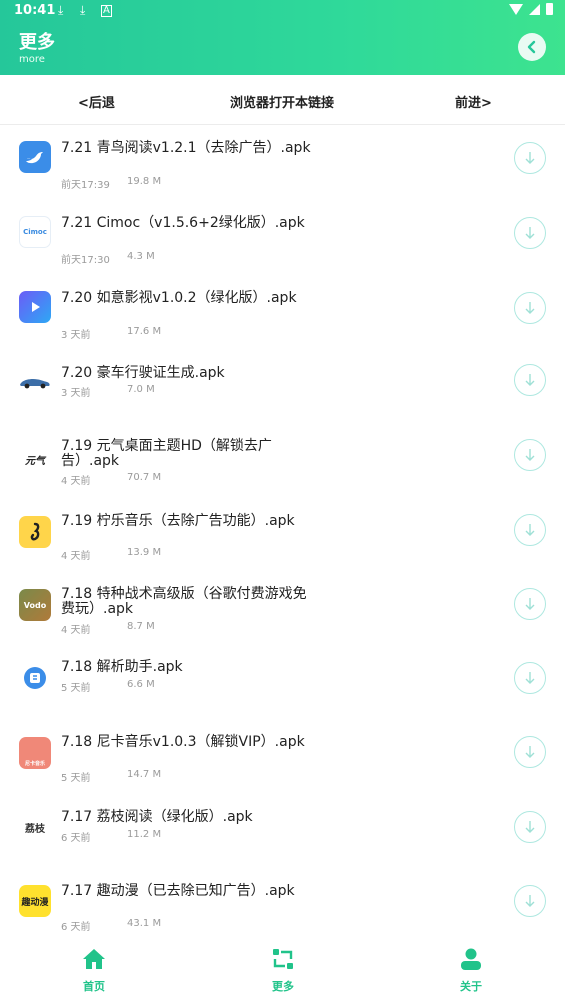 This screenshot has width=565, height=1004. Describe the element at coordinates (157, 817) in the screenshot. I see `file-title: 7.17 荔枝阅读（绿化版）.apk` at that location.